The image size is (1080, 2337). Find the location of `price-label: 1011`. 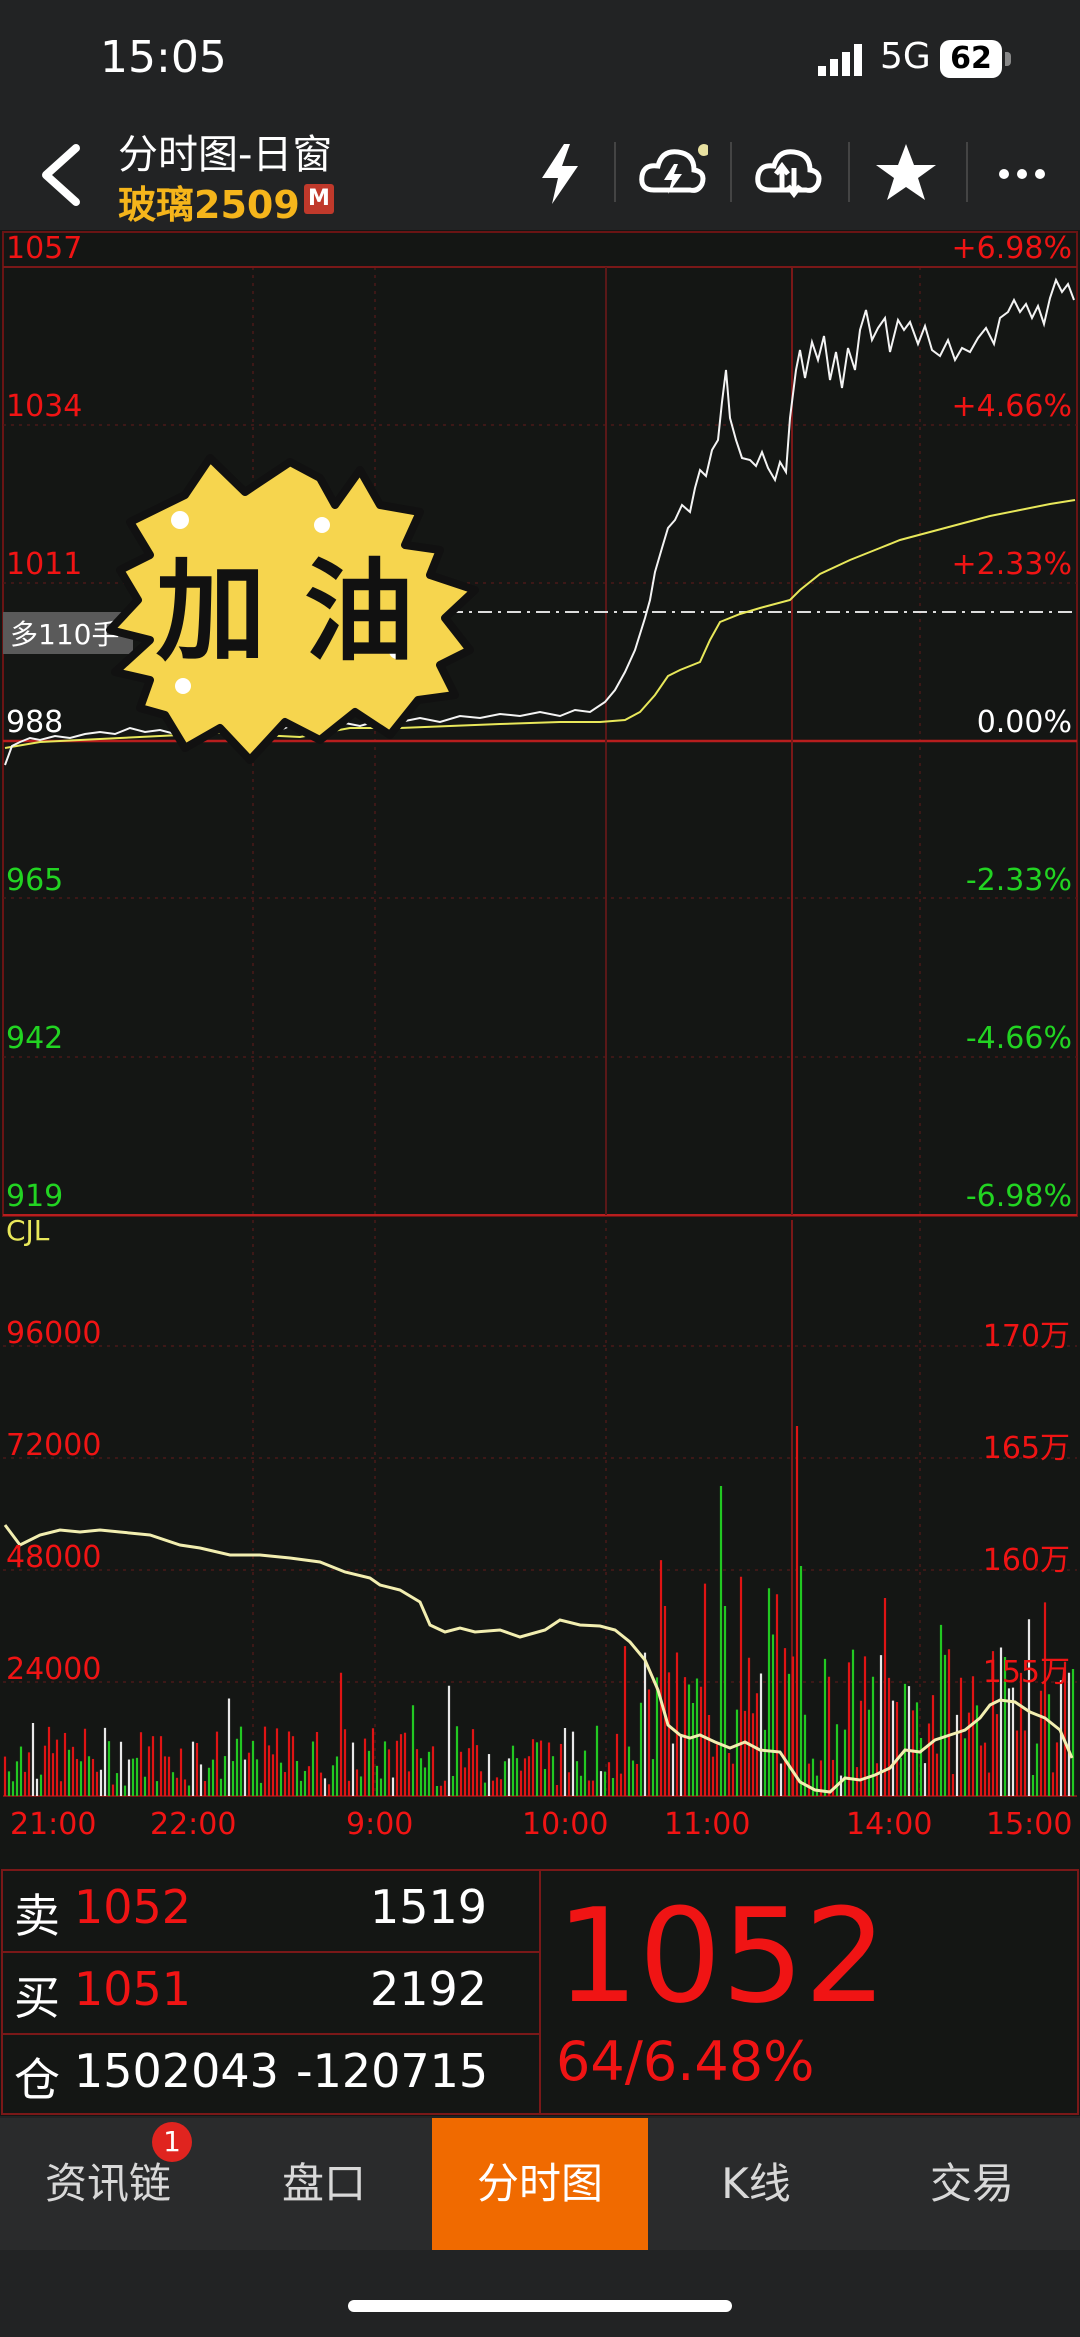

price-label: 1011 is located at coordinates (44, 564).